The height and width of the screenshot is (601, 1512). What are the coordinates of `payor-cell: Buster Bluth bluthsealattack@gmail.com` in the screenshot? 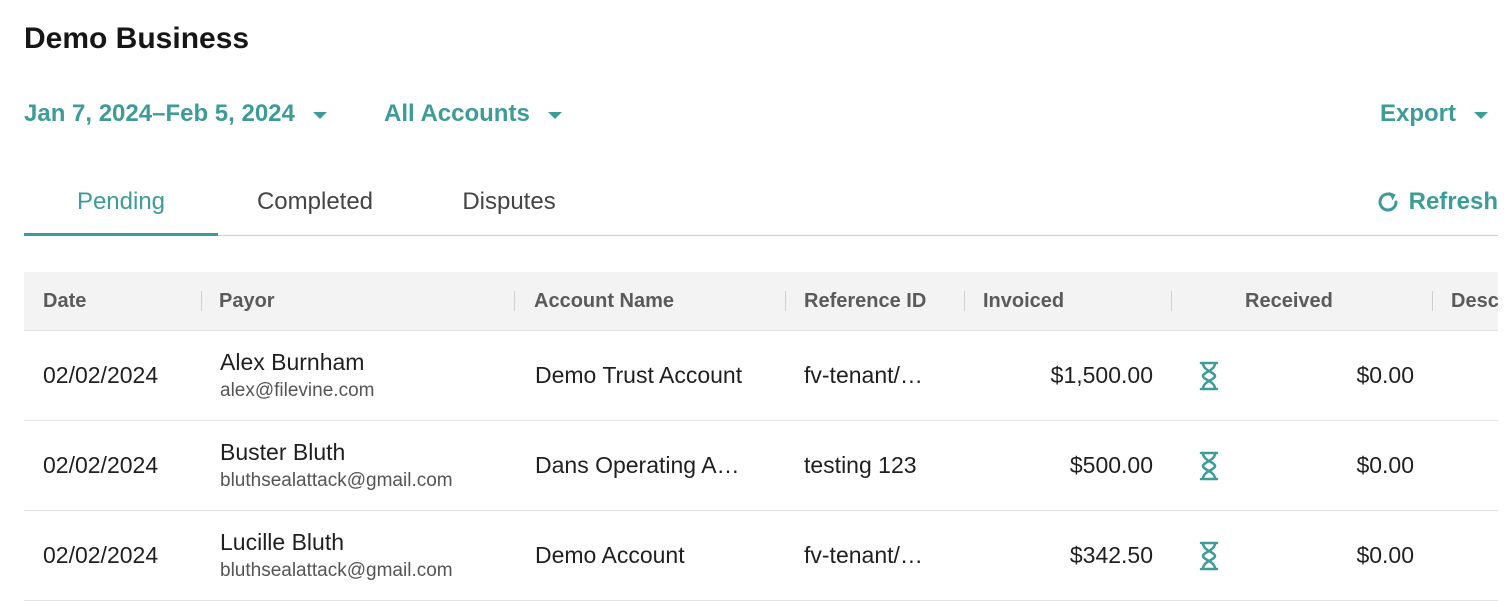 It's located at (336, 465).